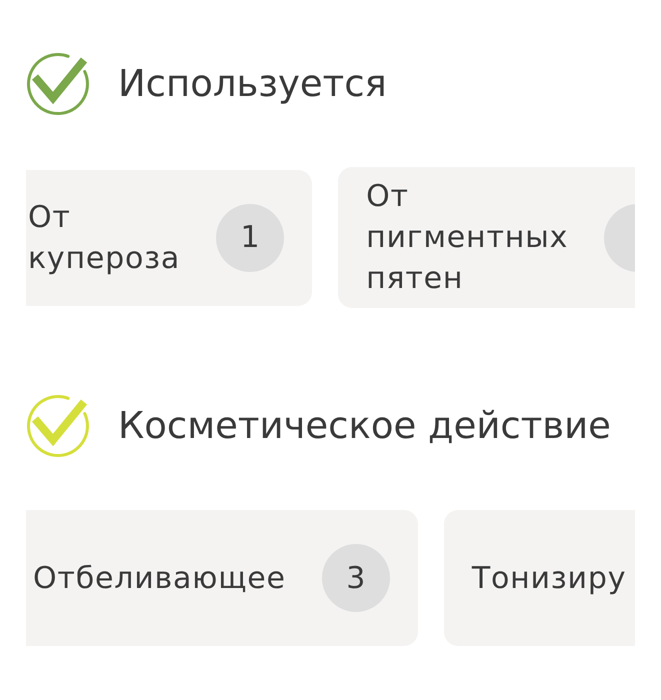 This screenshot has height=700, width=661. I want to click on tag-label: От пигментных пятен, so click(467, 238).